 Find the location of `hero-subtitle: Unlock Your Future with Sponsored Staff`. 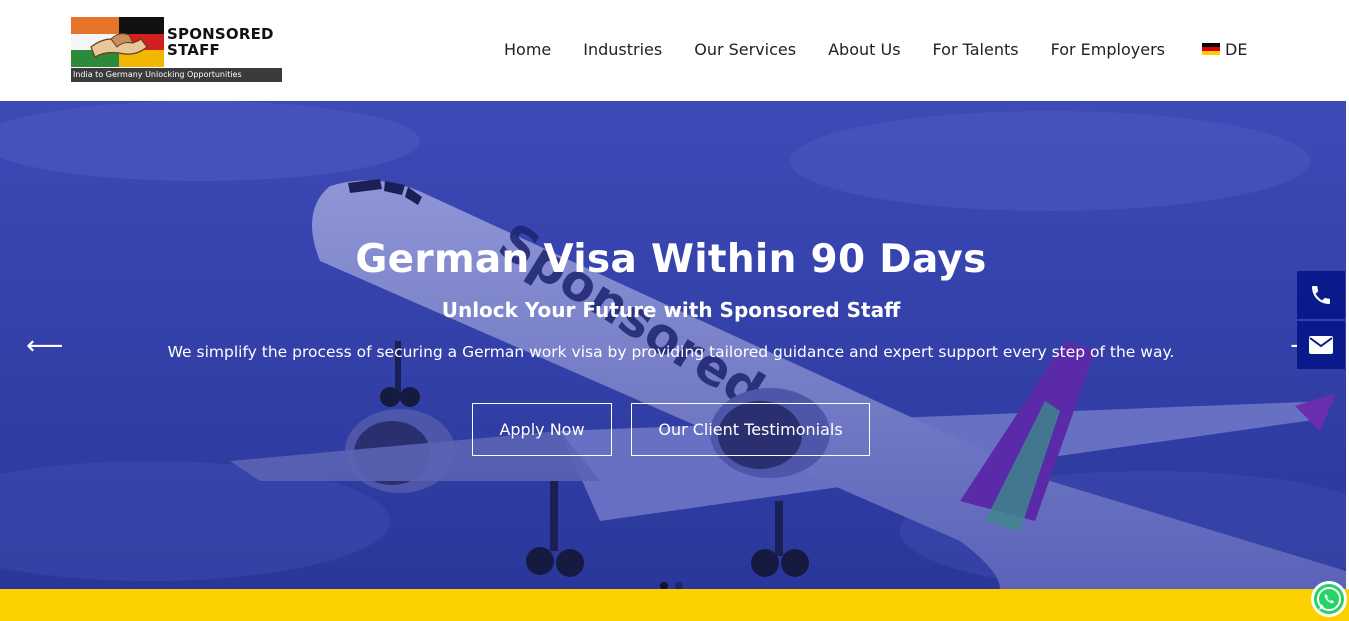

hero-subtitle: Unlock Your Future with Sponsored Staff is located at coordinates (671, 310).